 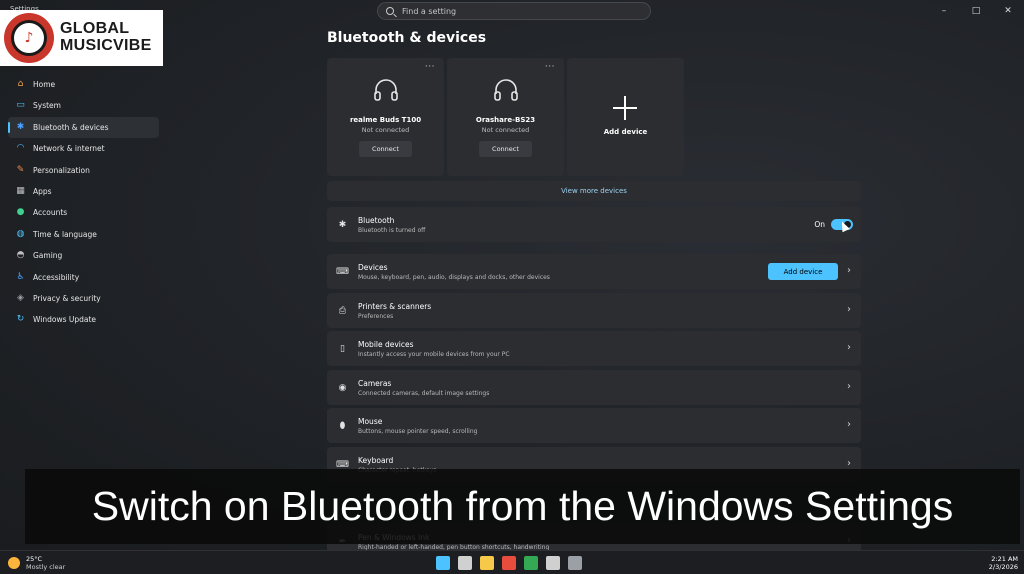 I want to click on camera-icon: ◉, so click(x=342, y=387).